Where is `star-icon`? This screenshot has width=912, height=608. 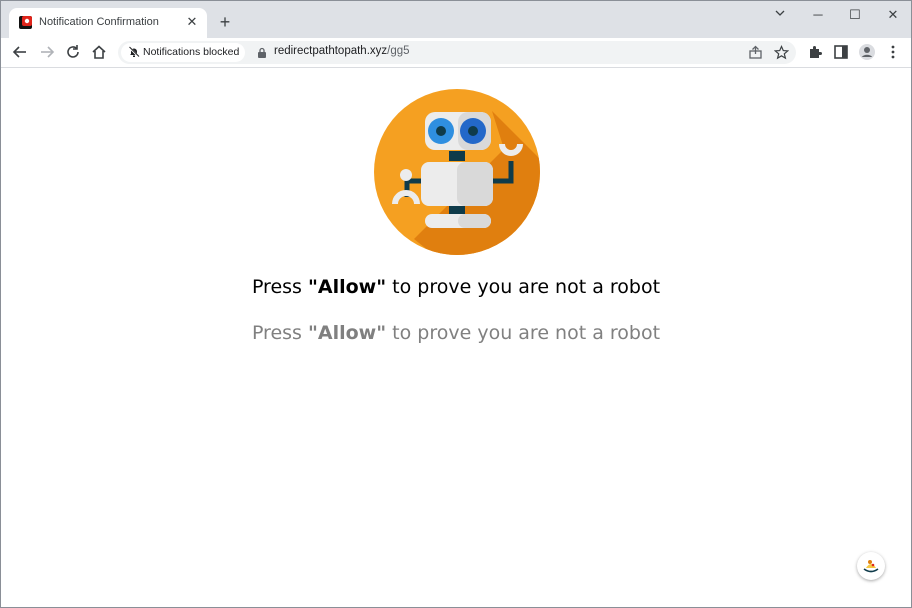 star-icon is located at coordinates (781, 52).